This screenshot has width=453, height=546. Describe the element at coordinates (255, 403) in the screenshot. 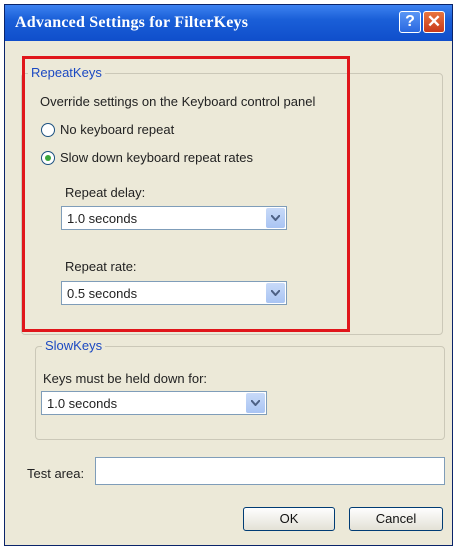

I see `dropdown-arrow-icon` at that location.